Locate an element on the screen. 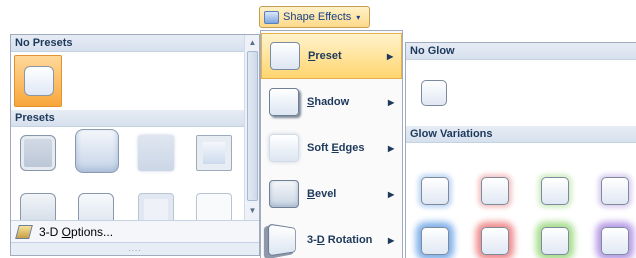  no-glow-row is located at coordinates (521, 93).